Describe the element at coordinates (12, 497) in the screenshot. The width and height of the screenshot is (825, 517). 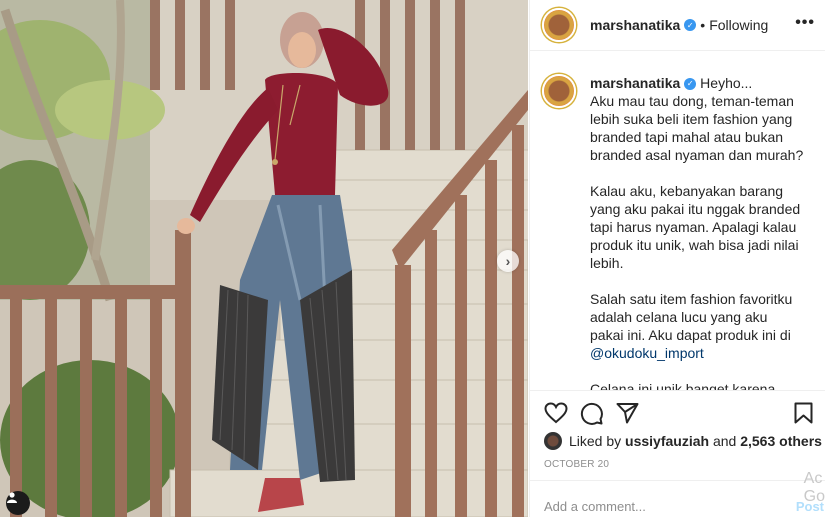
I see `user-tag-icon` at that location.